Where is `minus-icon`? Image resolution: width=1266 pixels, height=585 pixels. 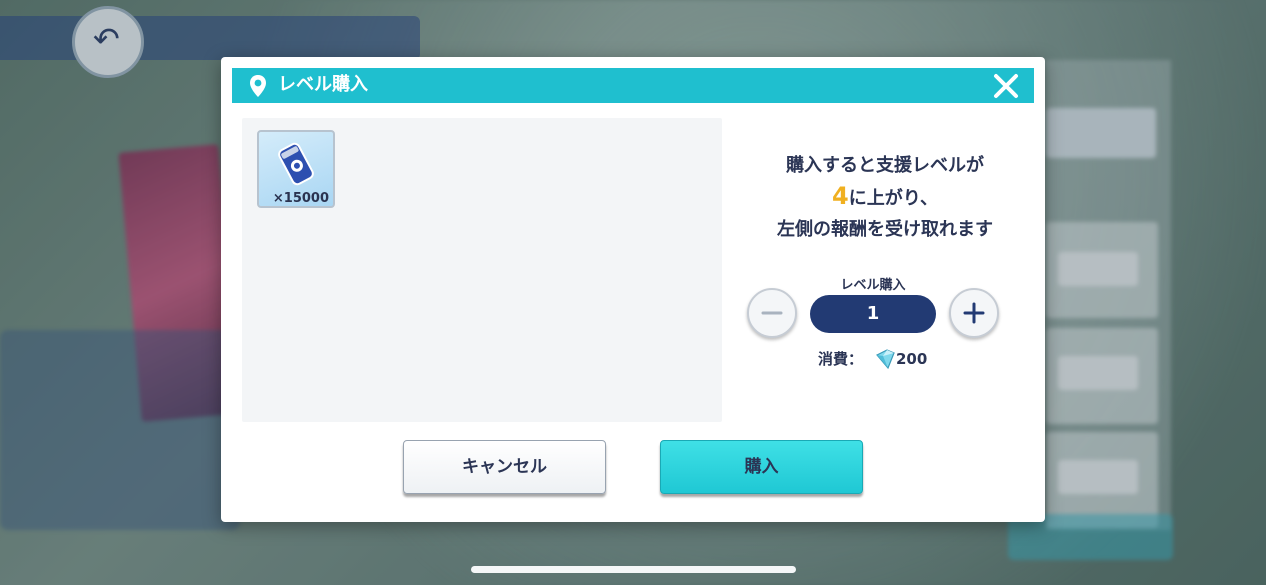
minus-icon is located at coordinates (772, 313).